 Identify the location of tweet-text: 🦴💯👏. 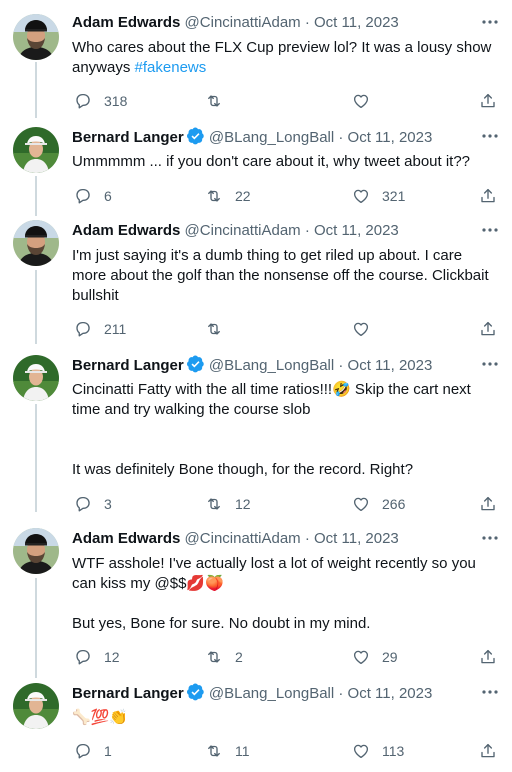
(100, 717).